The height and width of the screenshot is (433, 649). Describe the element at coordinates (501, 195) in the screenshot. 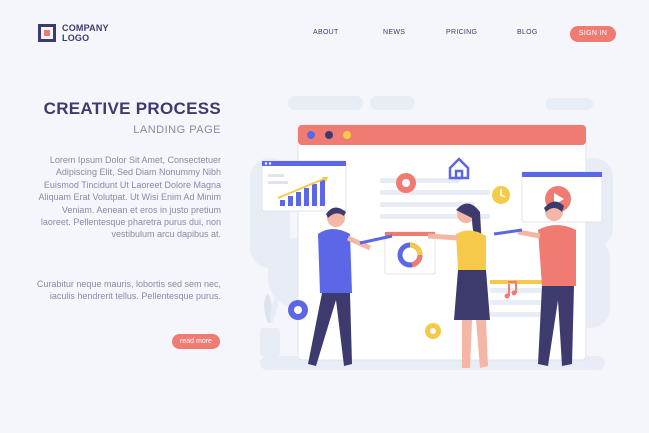

I see `clock-icon` at that location.